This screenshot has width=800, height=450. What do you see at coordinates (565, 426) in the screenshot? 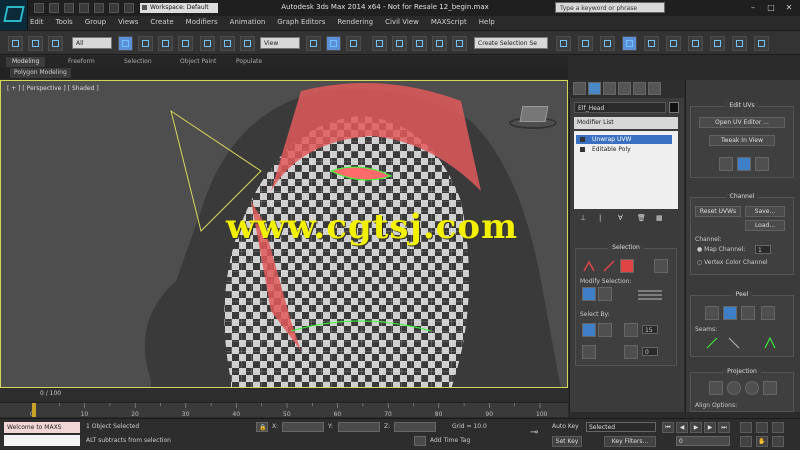
I see `auto-key-button: Auto Key` at bounding box center [565, 426].